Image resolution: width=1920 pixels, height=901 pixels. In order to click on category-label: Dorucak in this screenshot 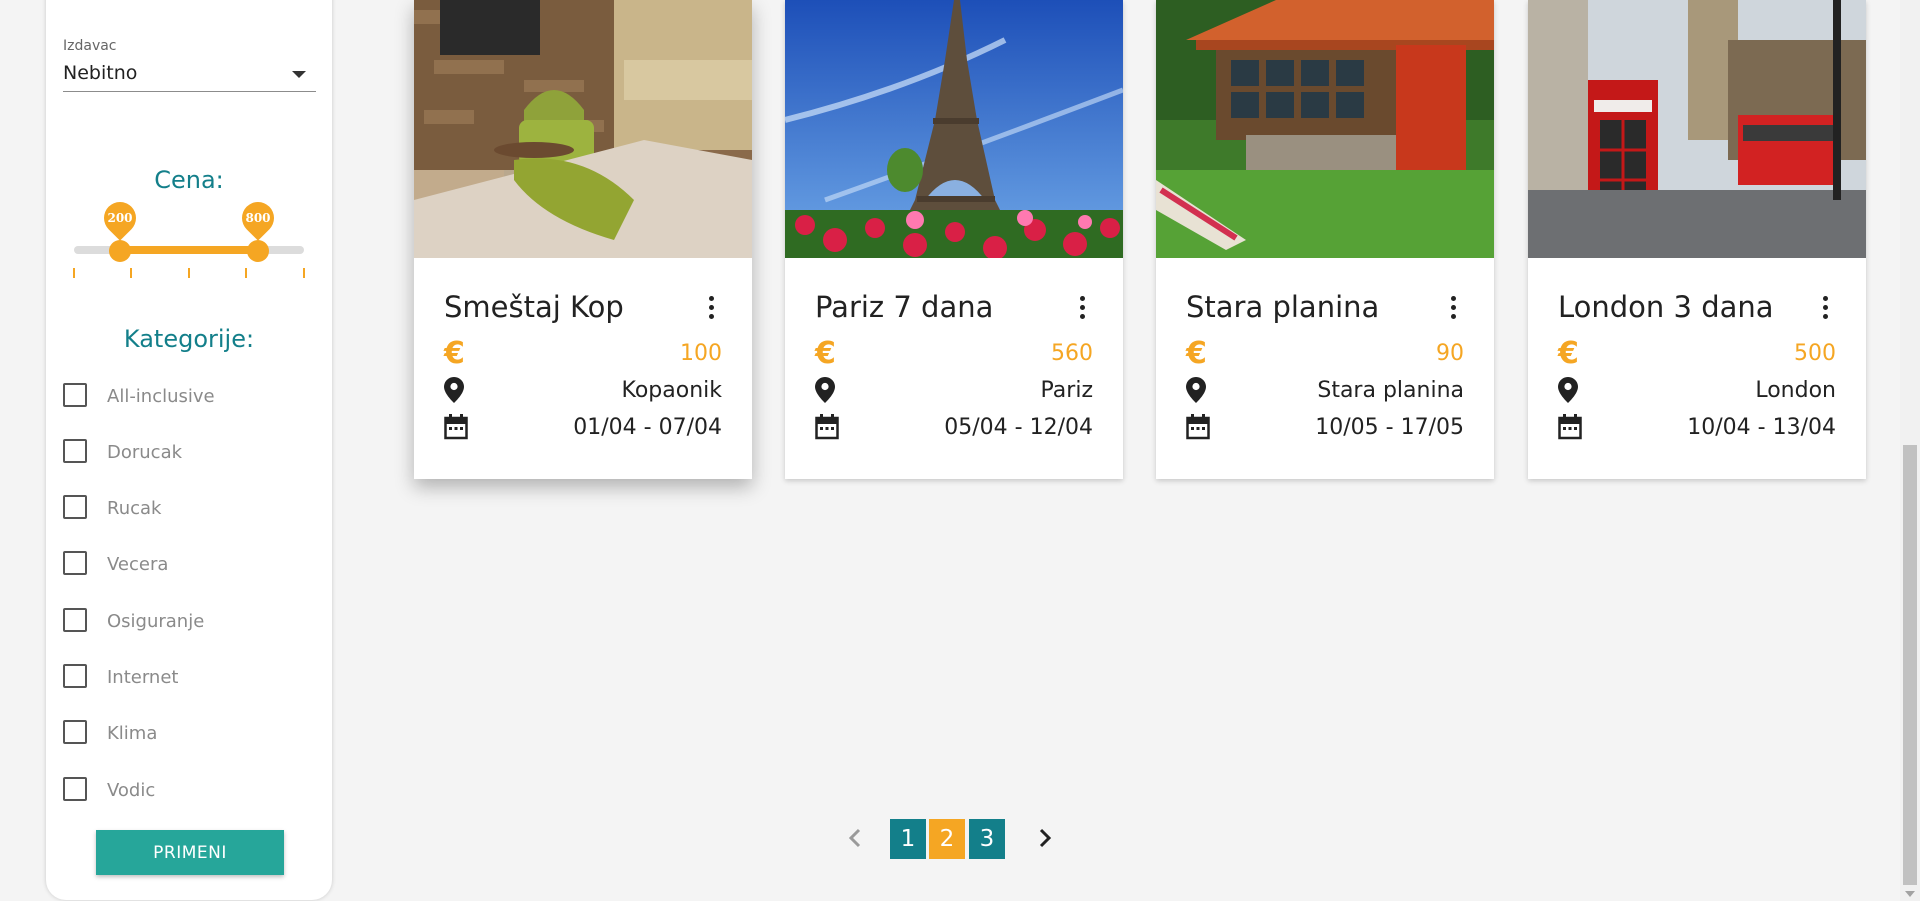, I will do `click(145, 452)`.